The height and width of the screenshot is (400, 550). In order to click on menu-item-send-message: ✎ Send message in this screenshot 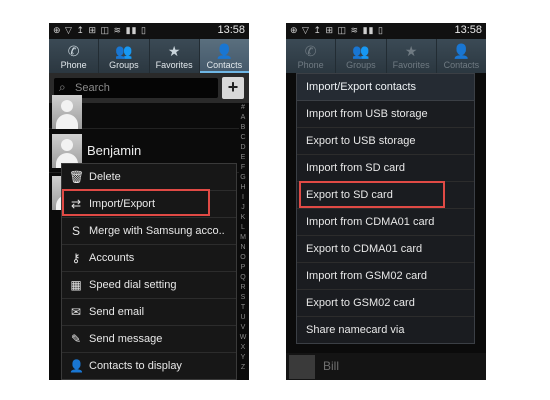, I will do `click(149, 339)`.